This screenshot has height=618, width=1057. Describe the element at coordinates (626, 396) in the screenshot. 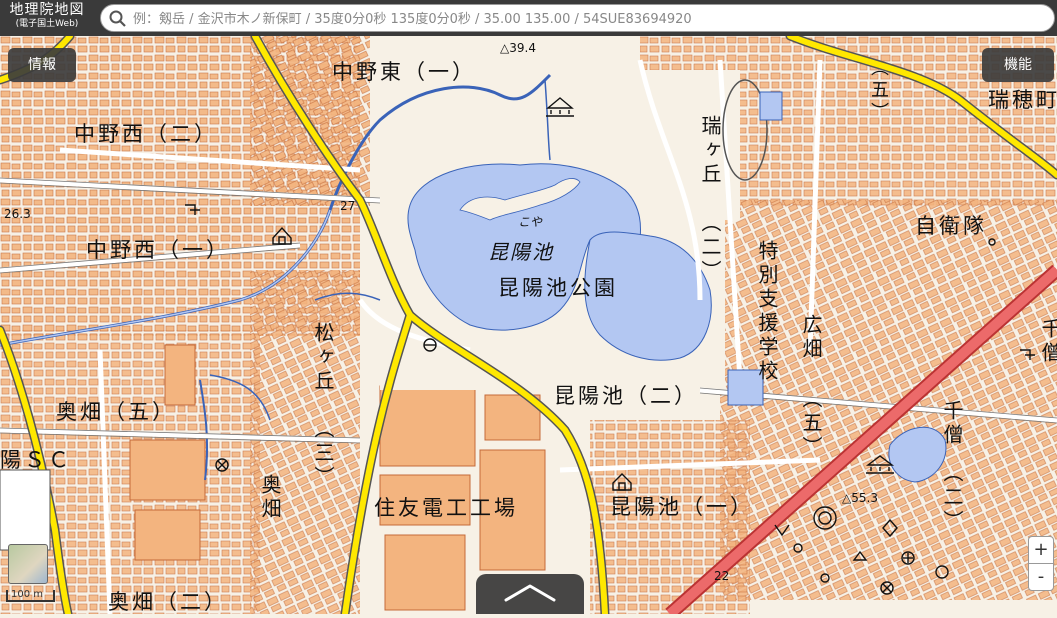

I see `place-label-koyaike-2: 昆陽池（二）` at that location.